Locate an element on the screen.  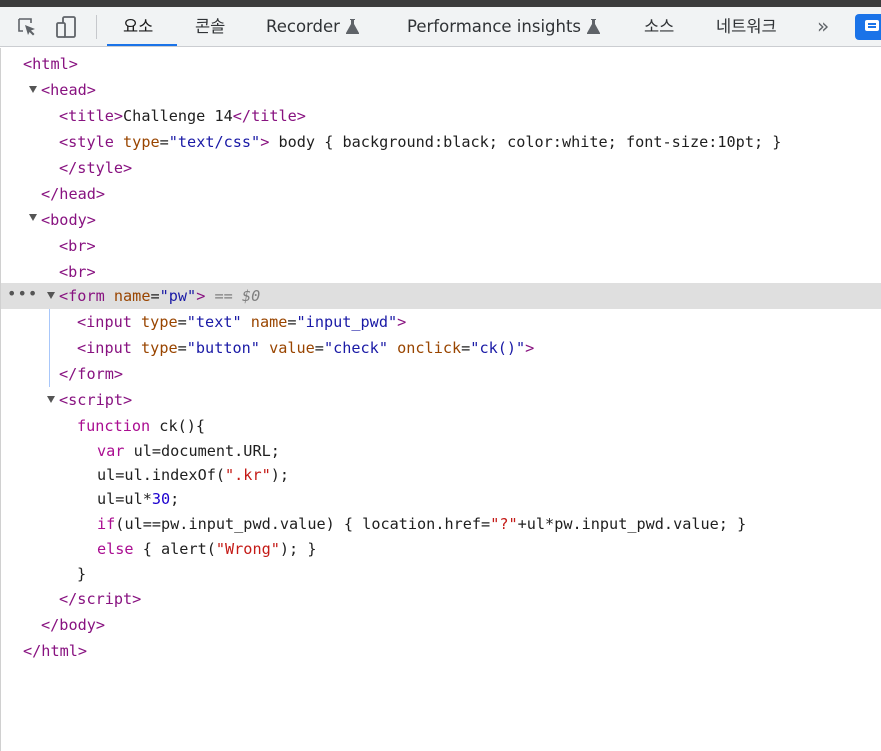
script-line-1: function ck(){ is located at coordinates (141, 426).